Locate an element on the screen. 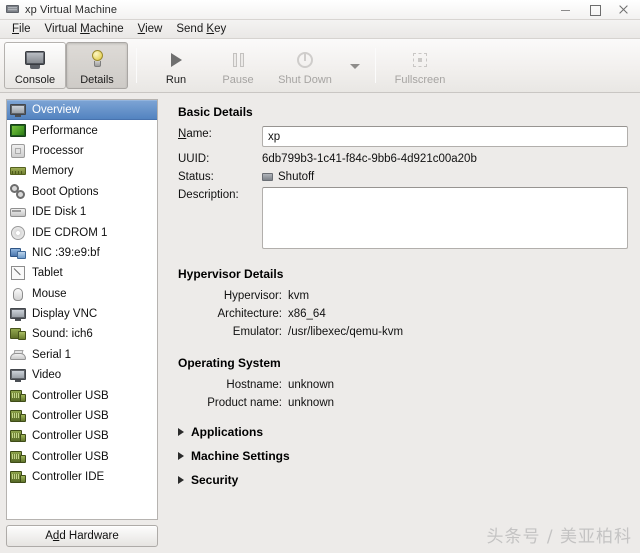 This screenshot has height=553, width=640. sidebar-item-ide-disk-1: IDE Disk 1 is located at coordinates (82, 212).